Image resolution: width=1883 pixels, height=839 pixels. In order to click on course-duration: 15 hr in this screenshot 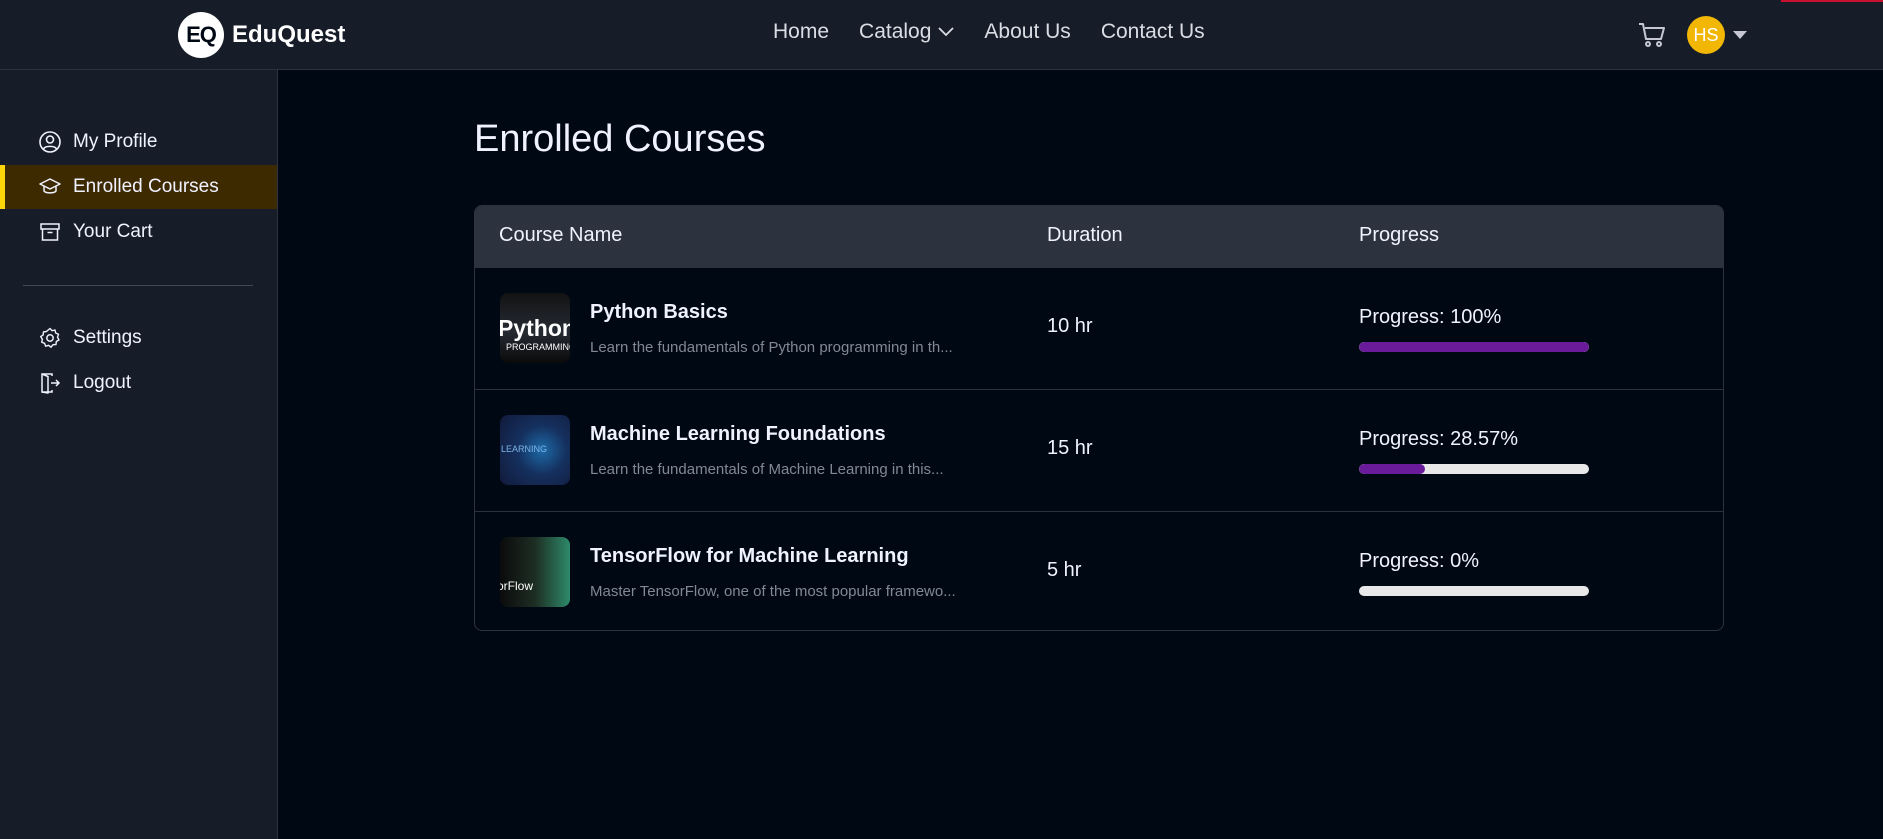, I will do `click(1070, 448)`.